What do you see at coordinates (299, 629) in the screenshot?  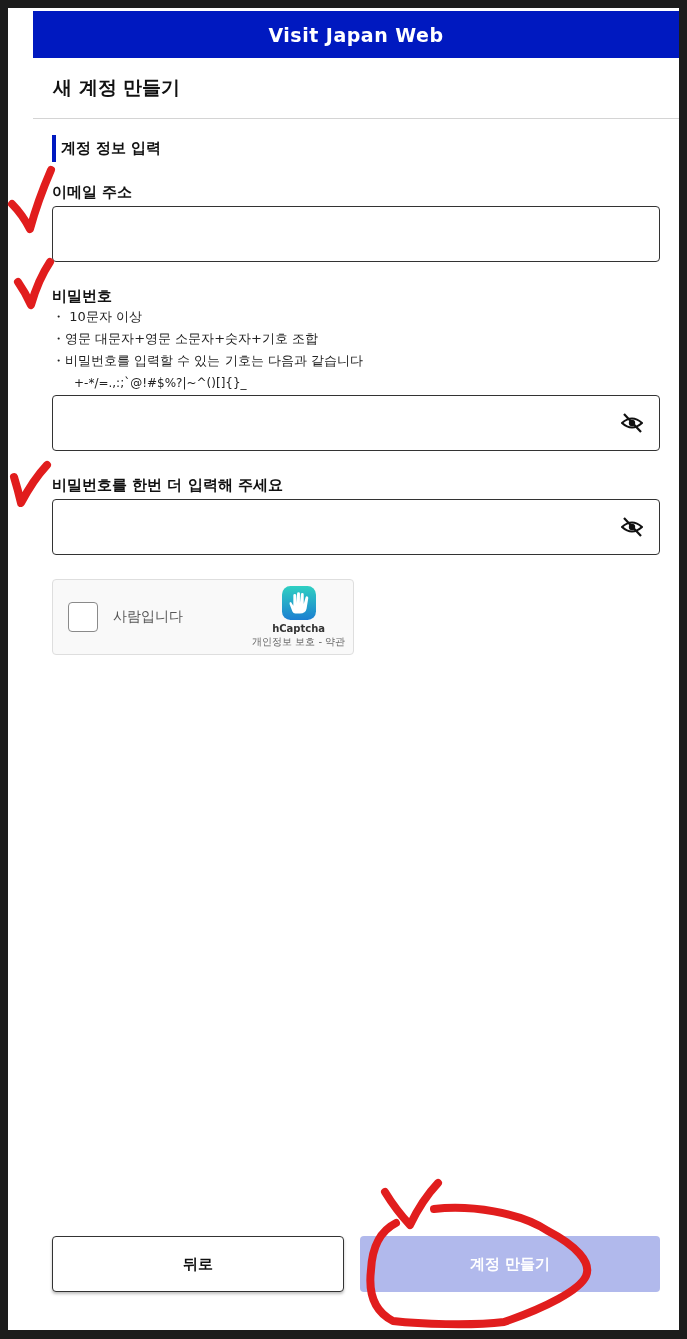 I see `captcha-brand: hCaptcha` at bounding box center [299, 629].